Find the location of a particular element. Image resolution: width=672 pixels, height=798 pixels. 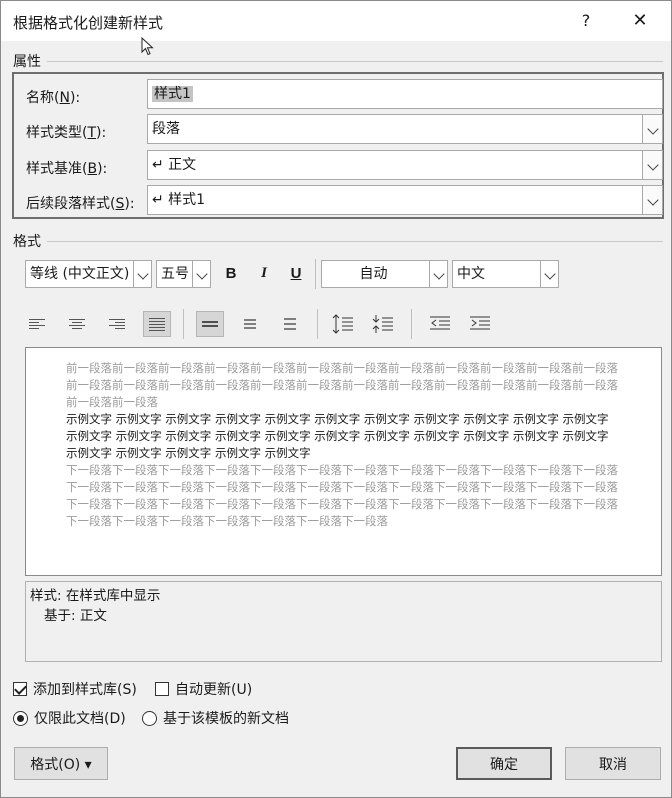

one-half-spacing-icon is located at coordinates (250, 324).